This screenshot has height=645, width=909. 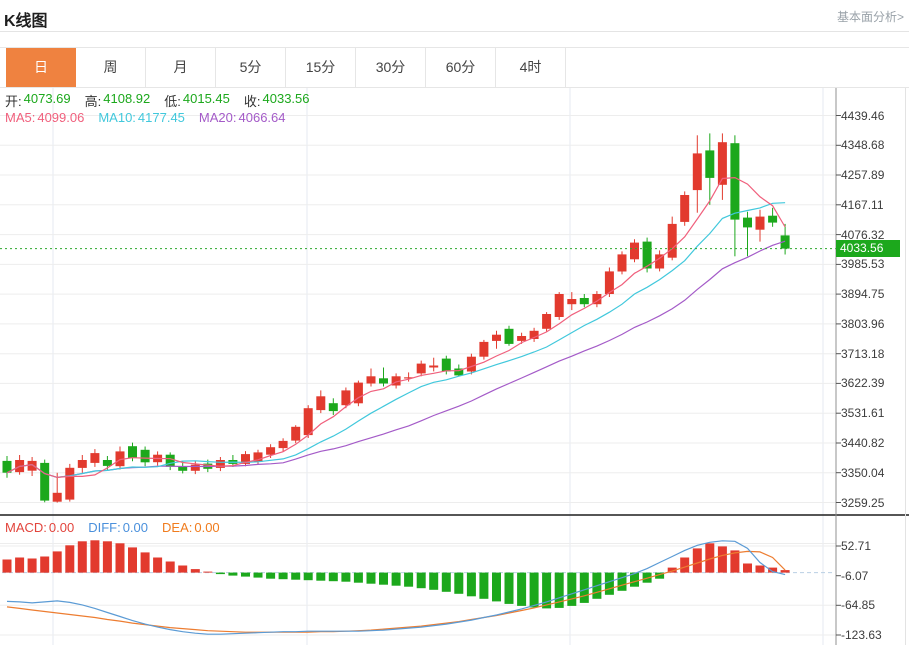 I want to click on readout-label: 开:, so click(x=13, y=101).